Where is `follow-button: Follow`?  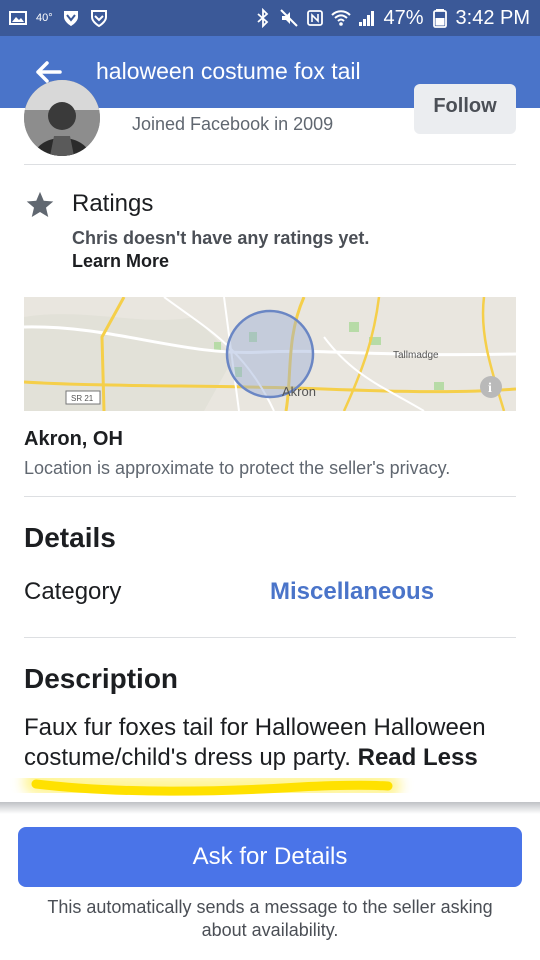 follow-button: Follow is located at coordinates (465, 109).